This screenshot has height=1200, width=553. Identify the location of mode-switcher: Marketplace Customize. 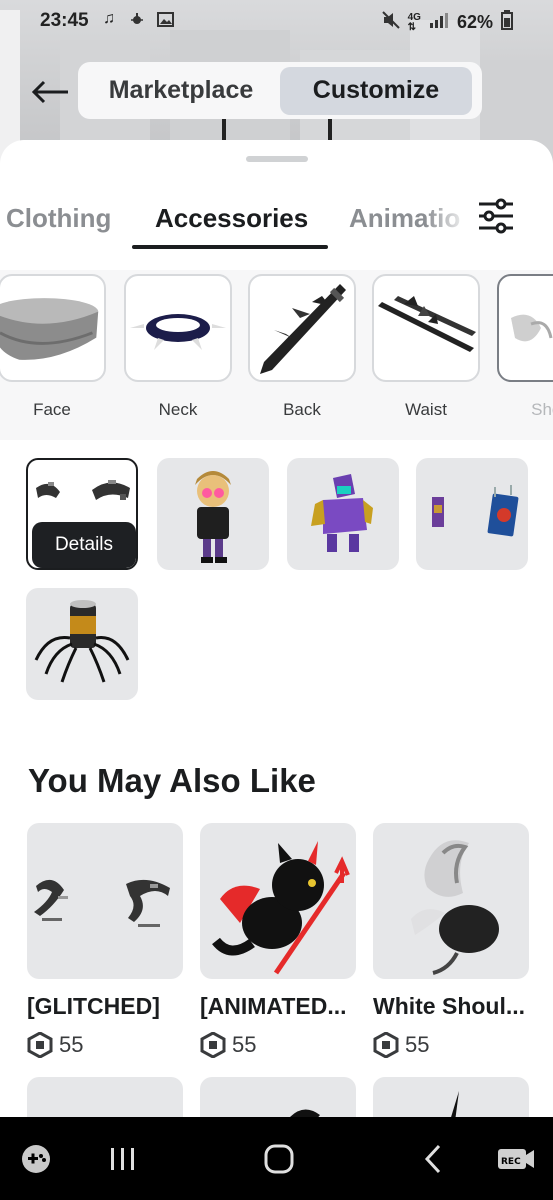
(280, 90).